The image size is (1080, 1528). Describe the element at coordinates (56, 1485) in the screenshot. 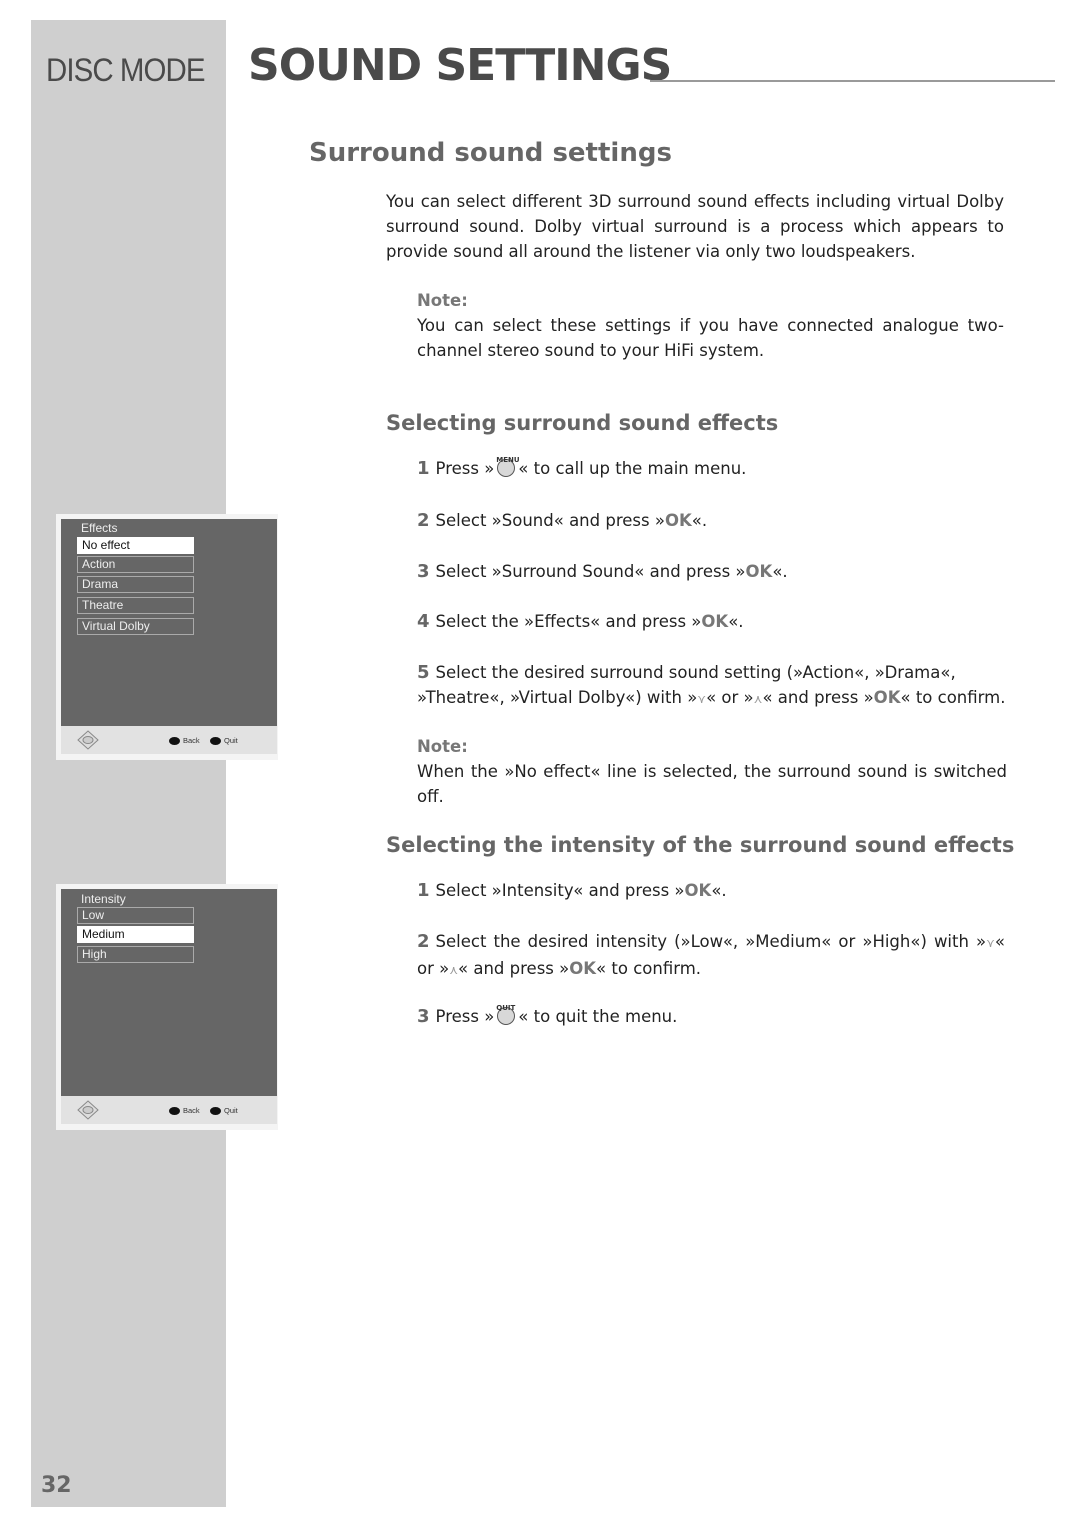

I see `page-number: 32` at that location.